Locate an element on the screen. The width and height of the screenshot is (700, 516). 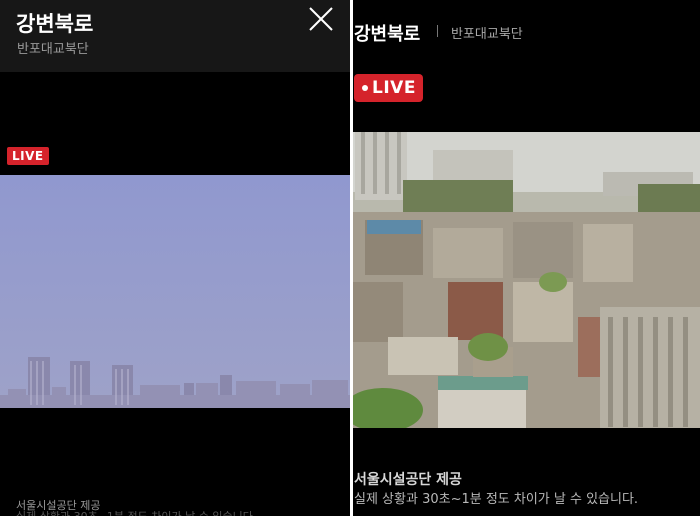
panel-header: 강변북로 반포대교북단 is located at coordinates (175, 36).